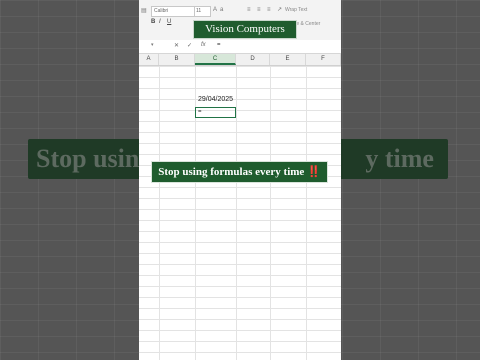  I want to click on caption-overlay: Stop using formulas every time ‼️, so click(239, 172).